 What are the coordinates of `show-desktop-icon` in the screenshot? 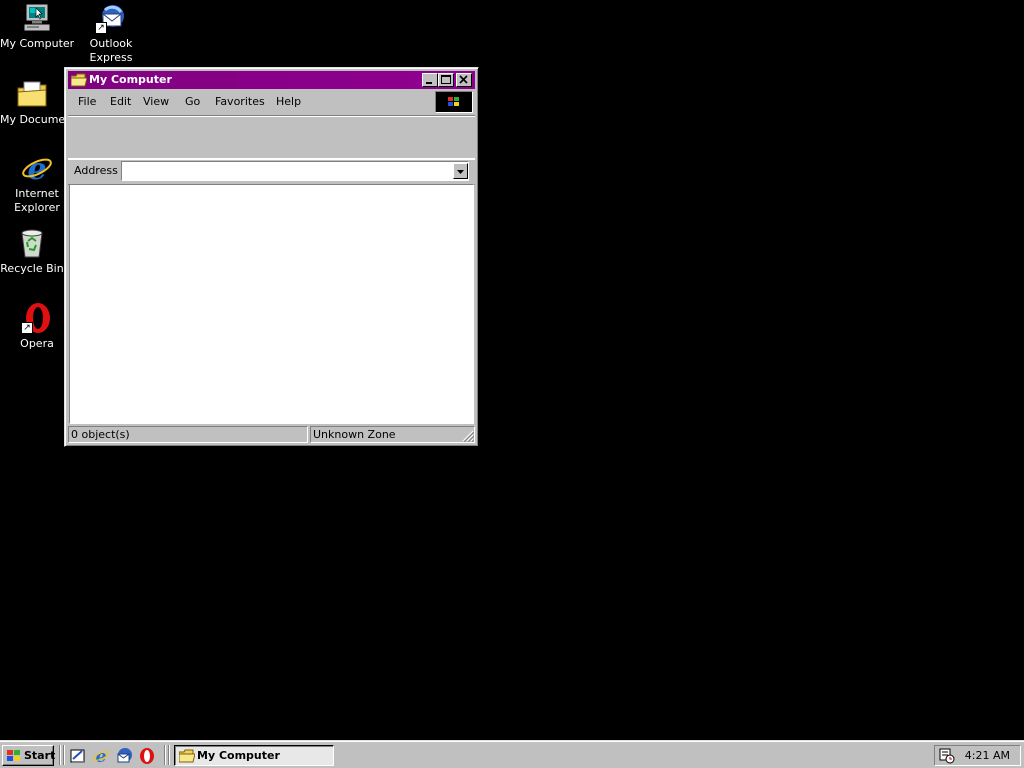 It's located at (78, 756).